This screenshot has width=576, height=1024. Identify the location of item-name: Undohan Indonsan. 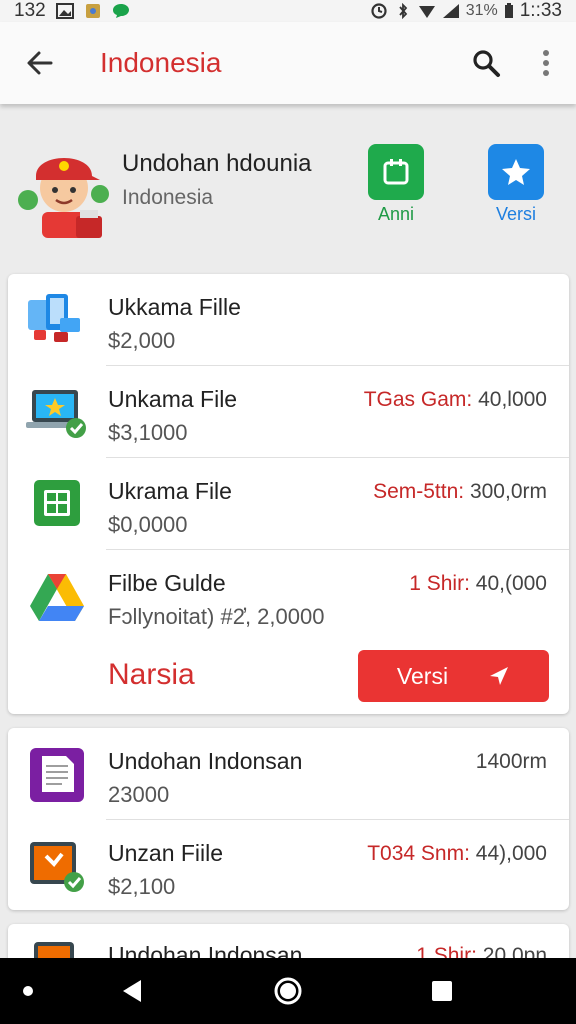
(205, 761).